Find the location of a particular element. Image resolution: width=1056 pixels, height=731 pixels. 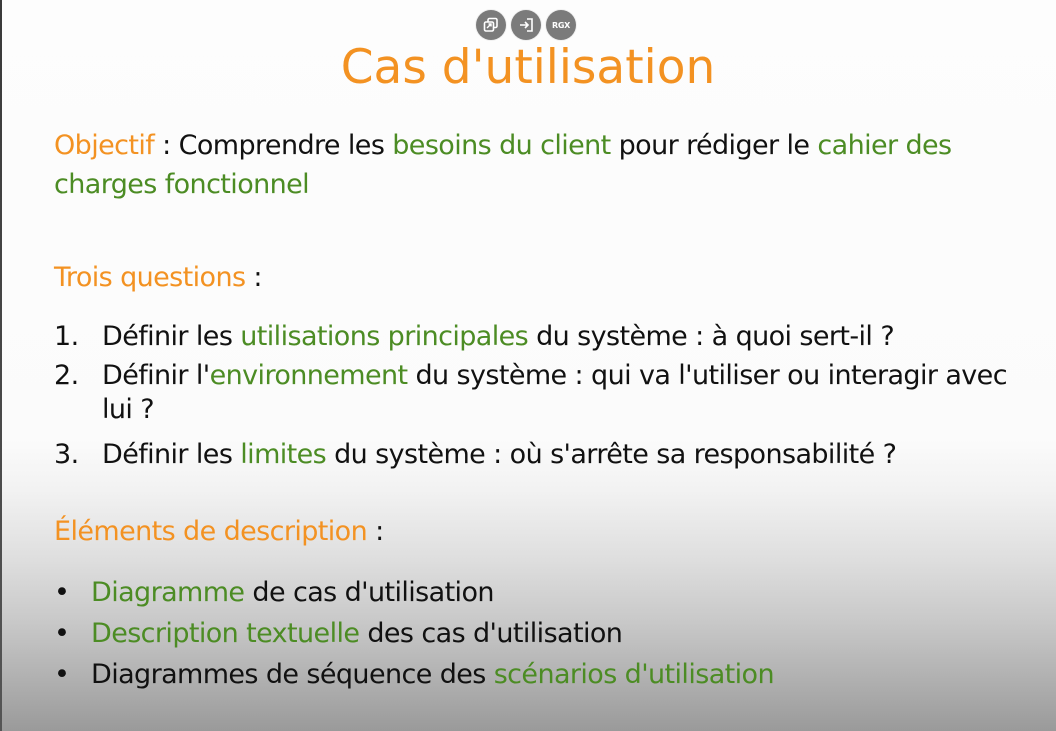

item-keyword: utilisations principales is located at coordinates (384, 336).